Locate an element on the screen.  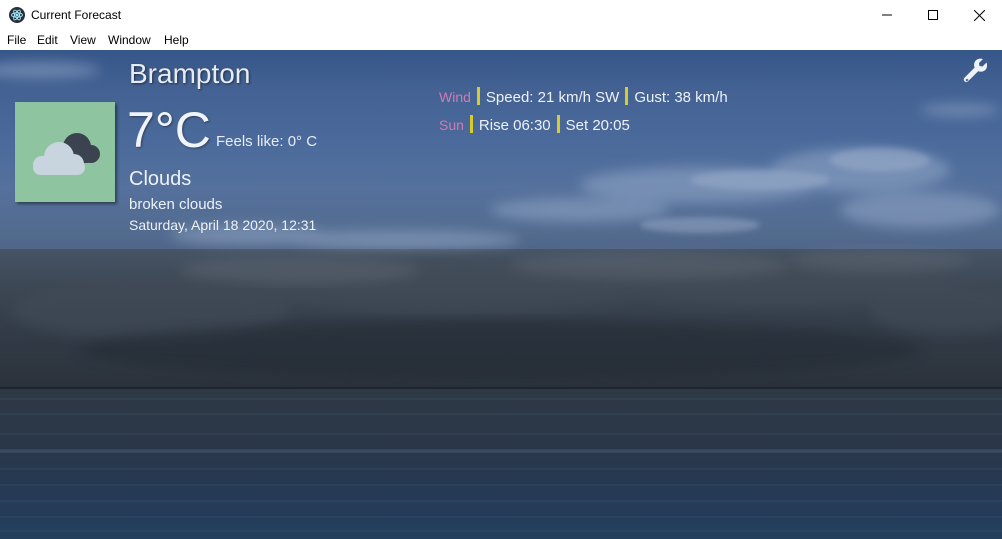
city-name: Brampton is located at coordinates (190, 73).